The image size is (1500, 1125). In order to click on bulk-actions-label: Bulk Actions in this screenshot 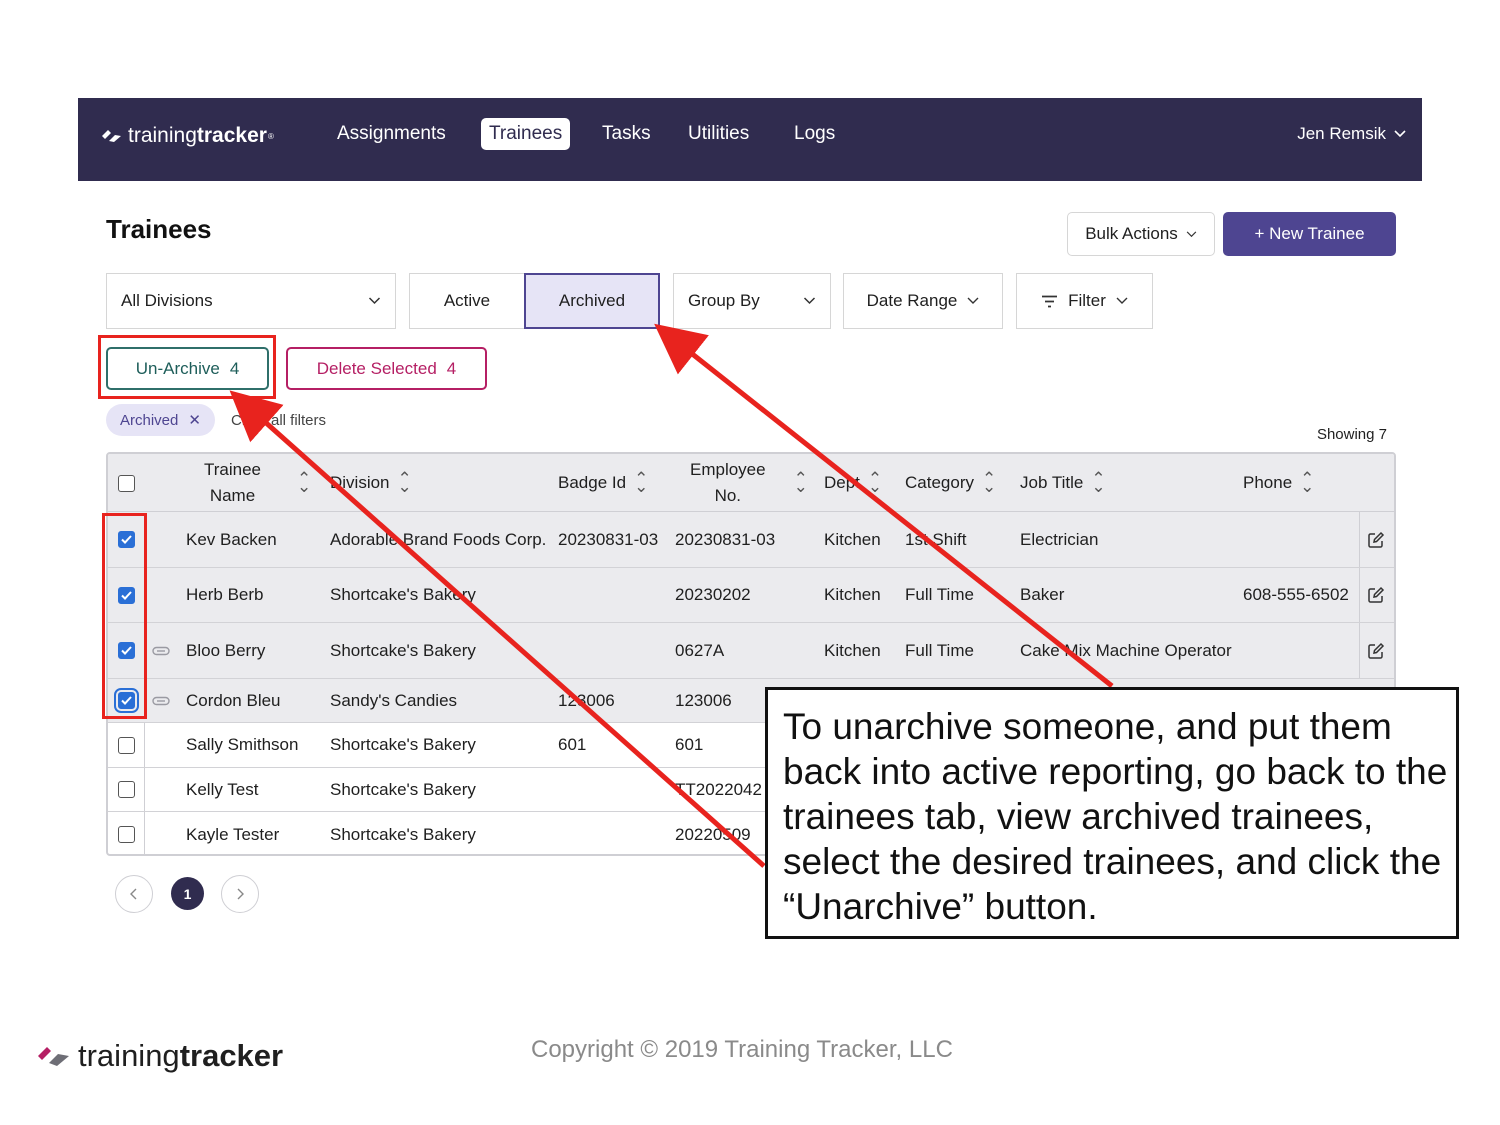, I will do `click(1131, 233)`.